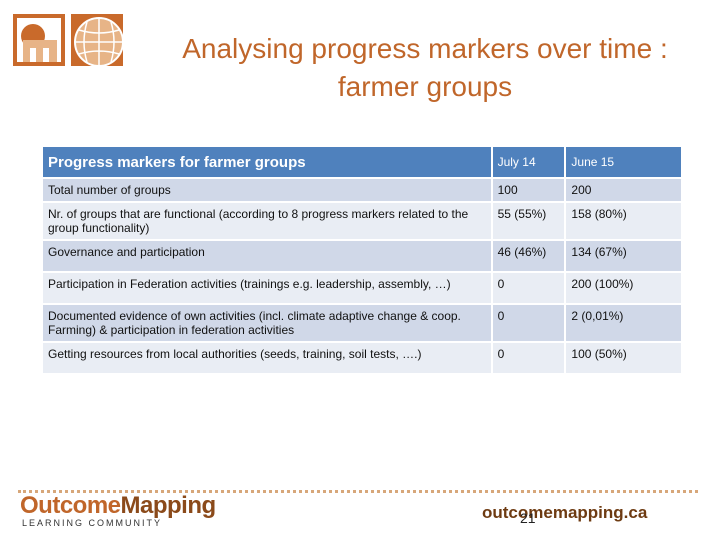  I want to click on row-label: Governance and participation, so click(268, 257).